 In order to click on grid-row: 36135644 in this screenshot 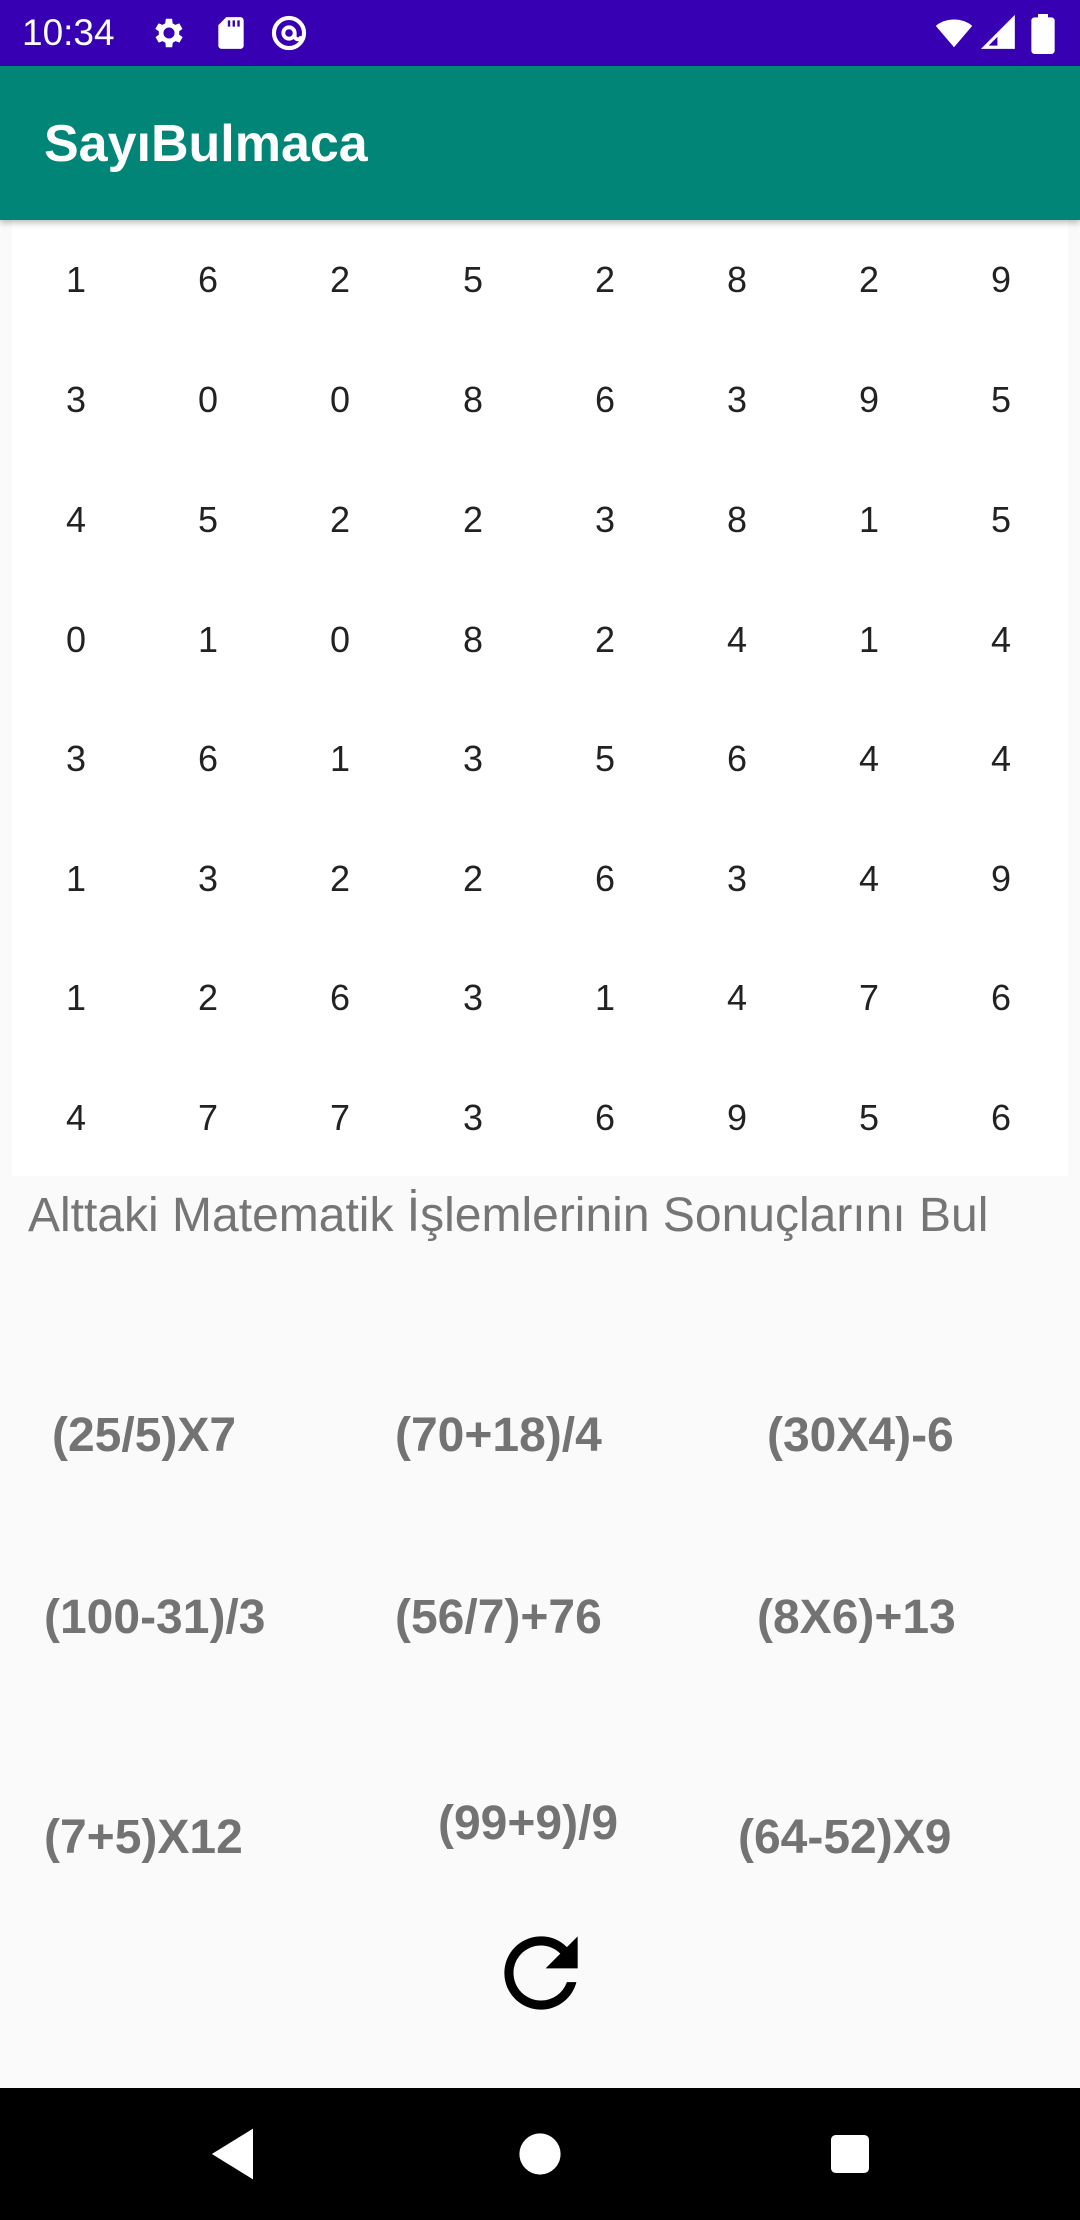, I will do `click(540, 759)`.